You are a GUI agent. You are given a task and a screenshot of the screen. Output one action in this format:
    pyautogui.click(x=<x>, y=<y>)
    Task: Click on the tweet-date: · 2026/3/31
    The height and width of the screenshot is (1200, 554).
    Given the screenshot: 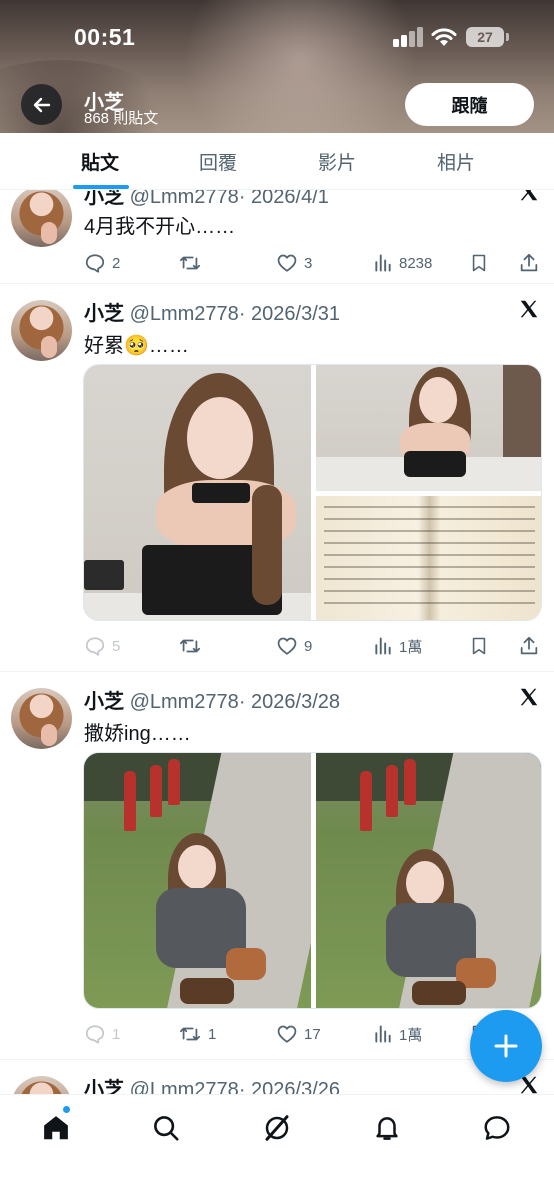 What is the action you would take?
    pyautogui.click(x=289, y=314)
    